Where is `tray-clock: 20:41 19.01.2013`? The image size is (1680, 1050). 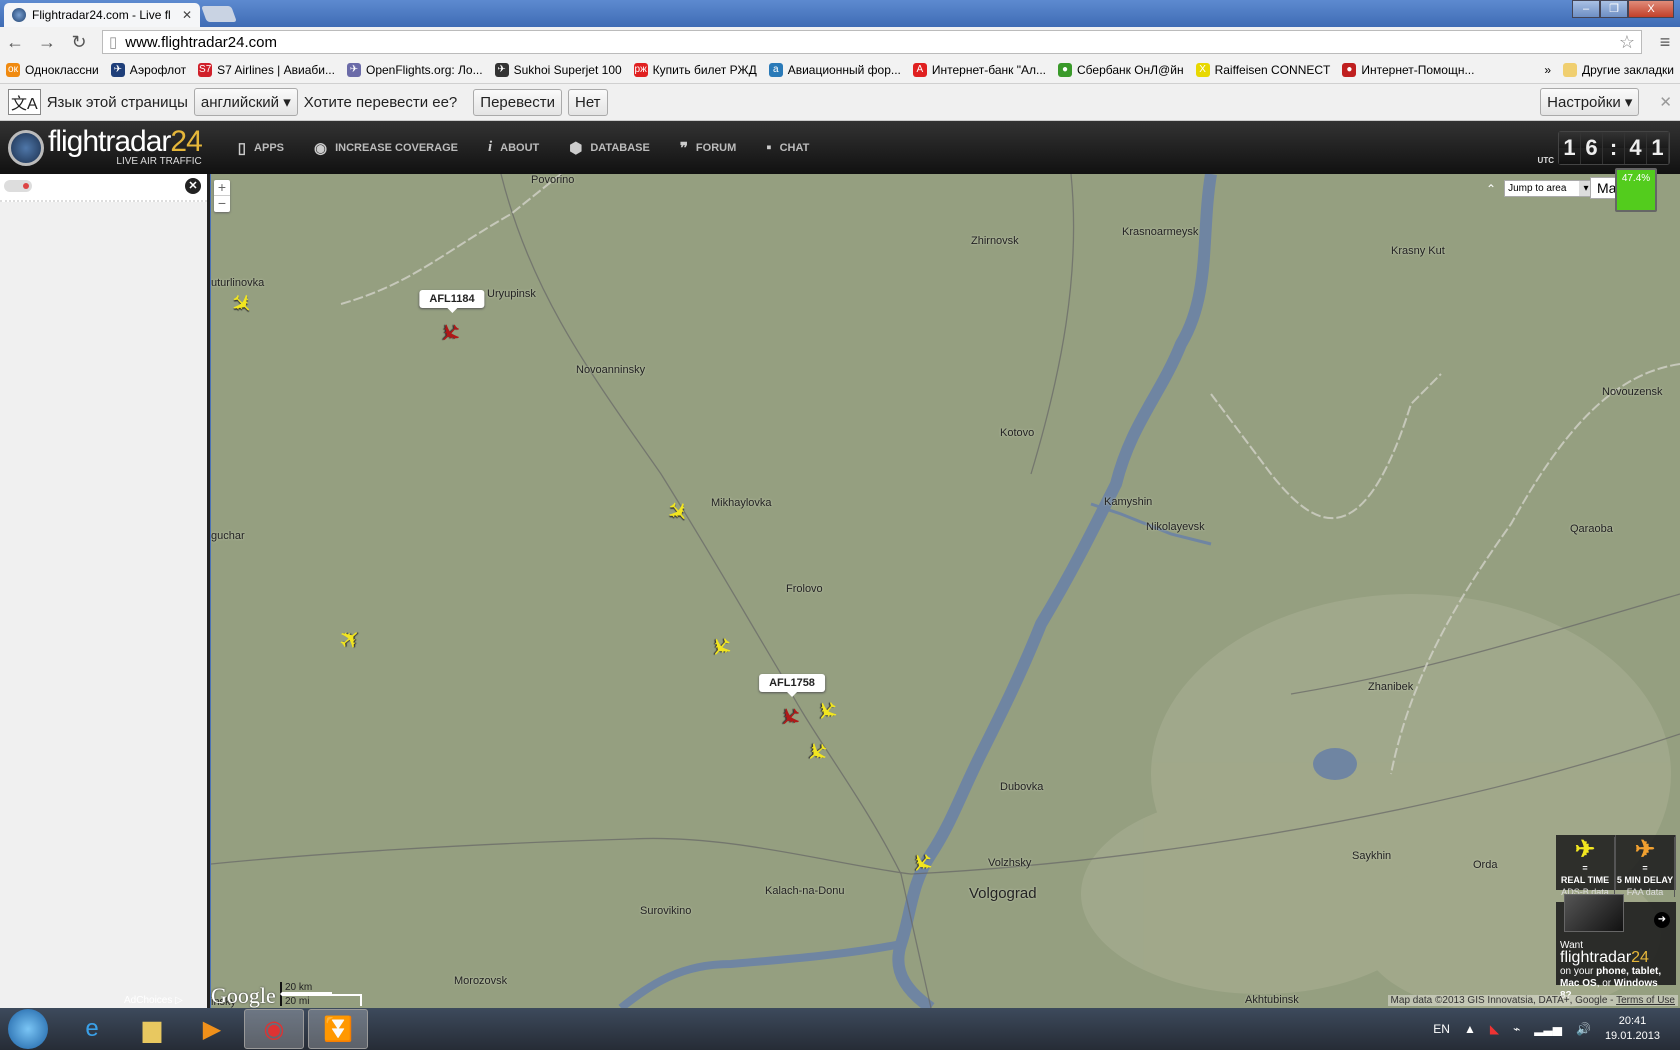 tray-clock: 20:41 19.01.2013 is located at coordinates (1632, 1029).